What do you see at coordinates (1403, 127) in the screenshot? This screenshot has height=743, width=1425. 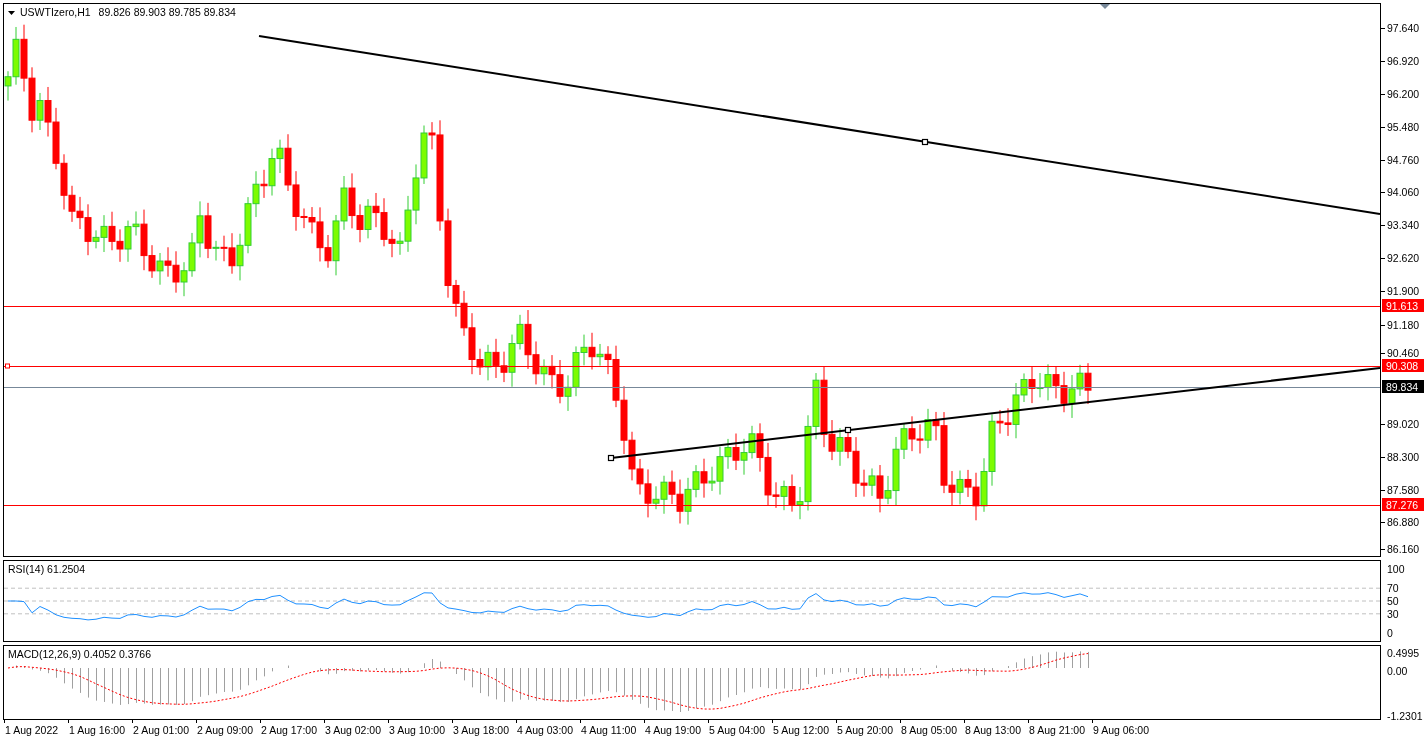 I see `price-axis-label: 95.480` at bounding box center [1403, 127].